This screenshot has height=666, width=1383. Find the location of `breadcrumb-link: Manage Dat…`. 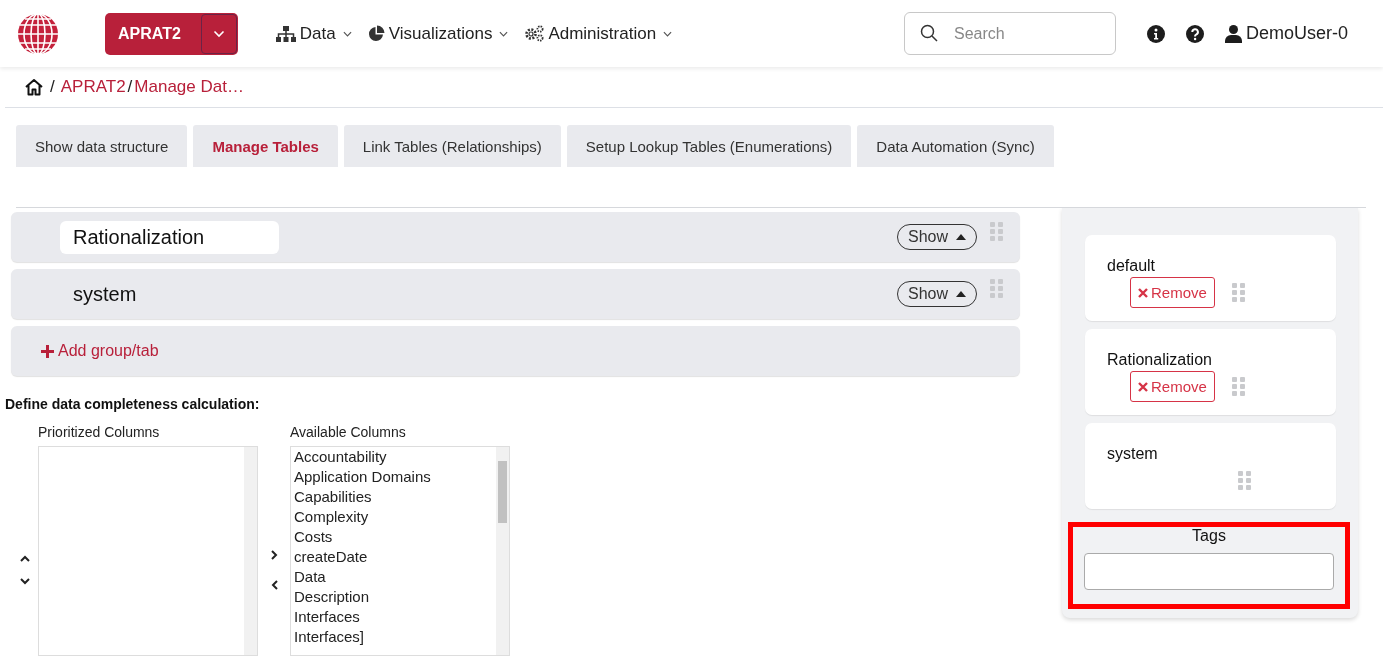

breadcrumb-link: Manage Dat… is located at coordinates (189, 87).